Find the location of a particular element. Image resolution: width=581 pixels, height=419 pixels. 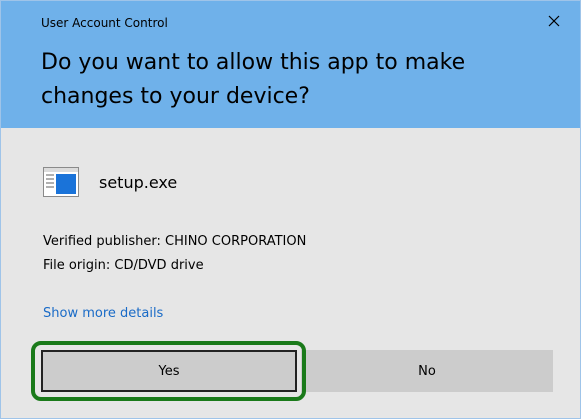

app-info-row: setup.exe is located at coordinates (110, 182).